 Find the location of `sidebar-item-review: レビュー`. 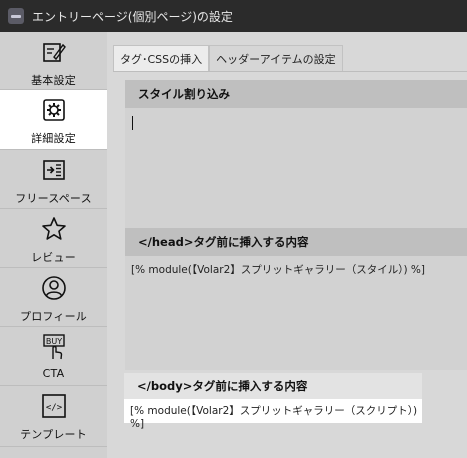

sidebar-item-review: レビュー is located at coordinates (53, 238).